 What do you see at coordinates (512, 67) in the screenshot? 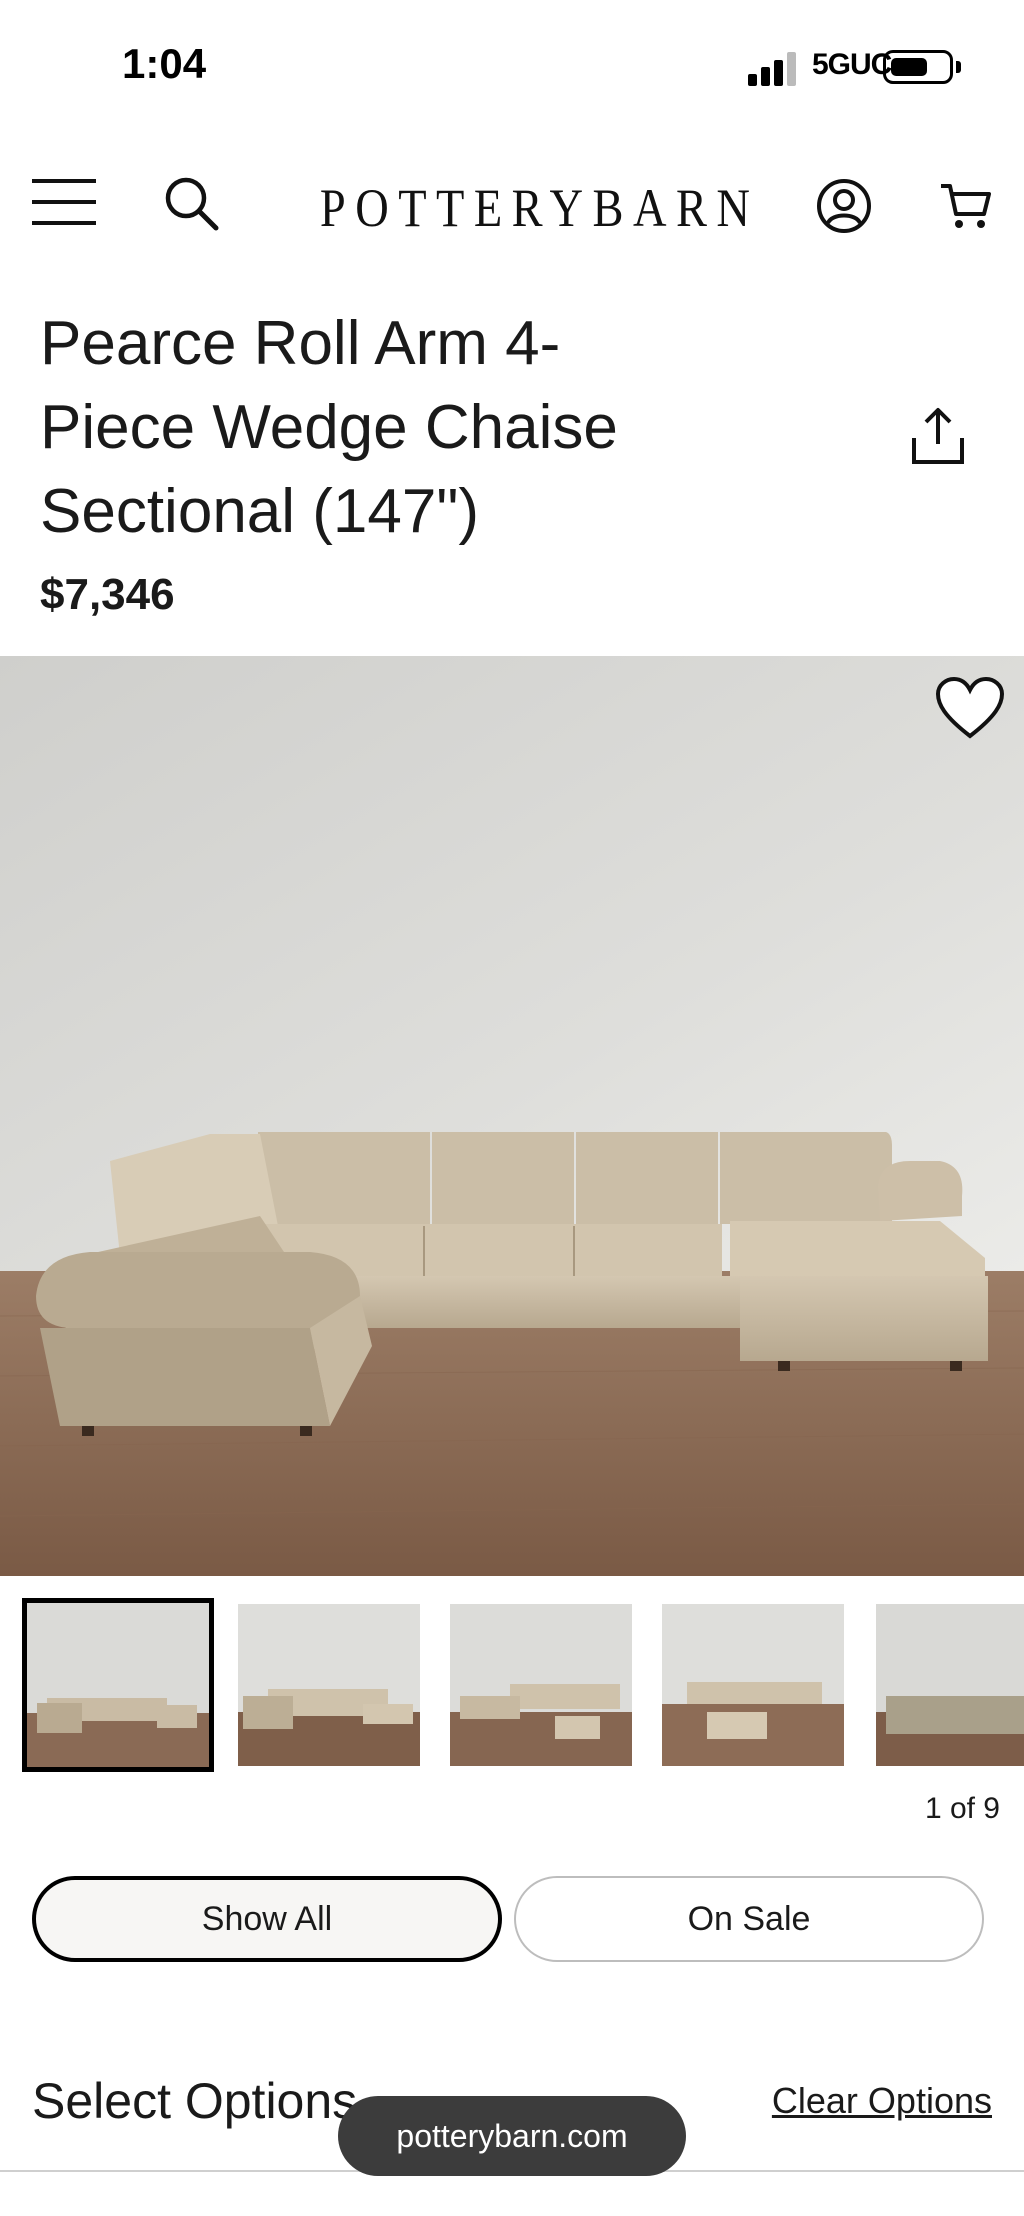
I see `status-bar: 1:04 5GUC` at bounding box center [512, 67].